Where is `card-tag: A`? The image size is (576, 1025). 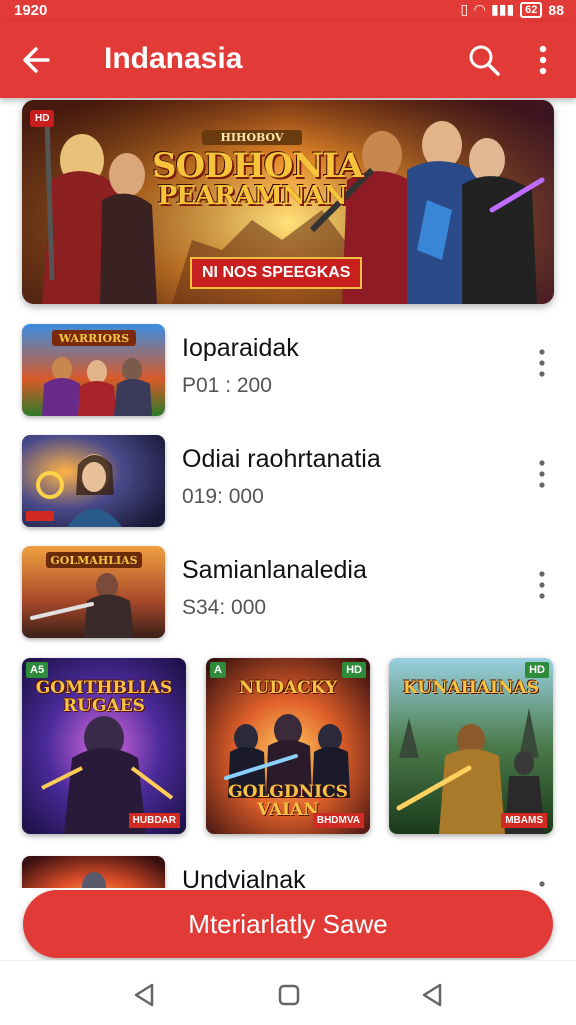 card-tag: A is located at coordinates (218, 670).